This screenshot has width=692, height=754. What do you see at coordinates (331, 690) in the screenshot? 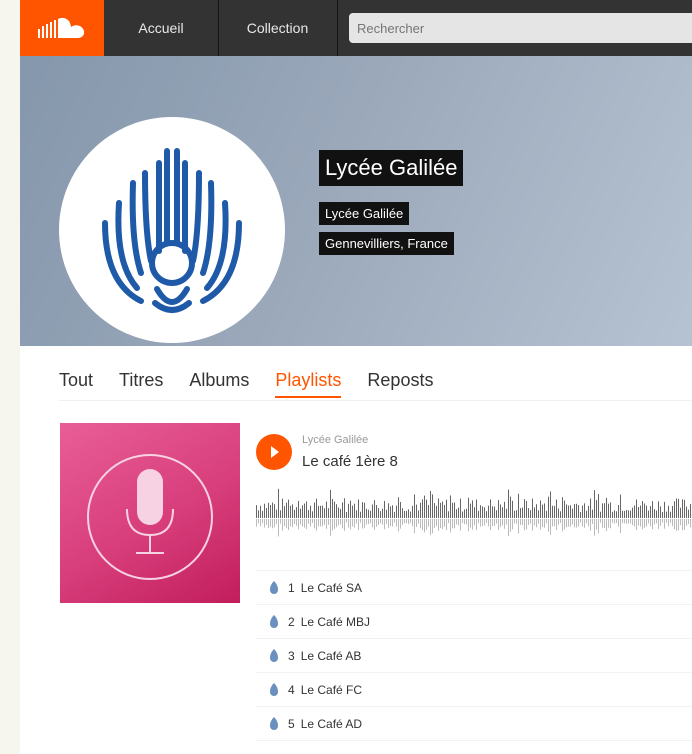
I see `track-title: Le Café FC` at bounding box center [331, 690].